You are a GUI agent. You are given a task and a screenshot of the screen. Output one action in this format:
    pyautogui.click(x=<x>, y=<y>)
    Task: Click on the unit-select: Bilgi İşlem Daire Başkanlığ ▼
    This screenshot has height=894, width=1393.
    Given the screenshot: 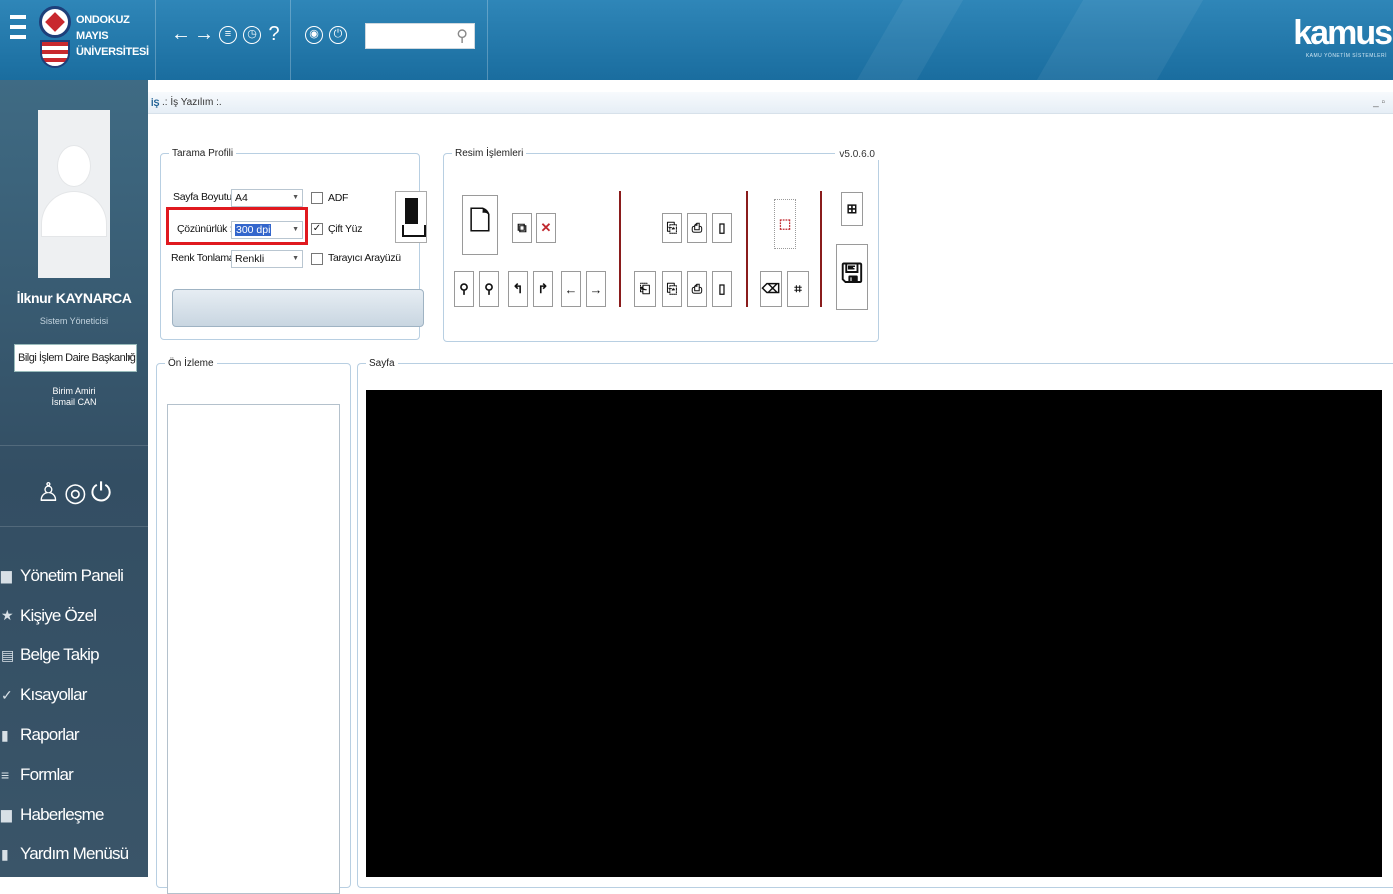 What is the action you would take?
    pyautogui.click(x=75, y=358)
    